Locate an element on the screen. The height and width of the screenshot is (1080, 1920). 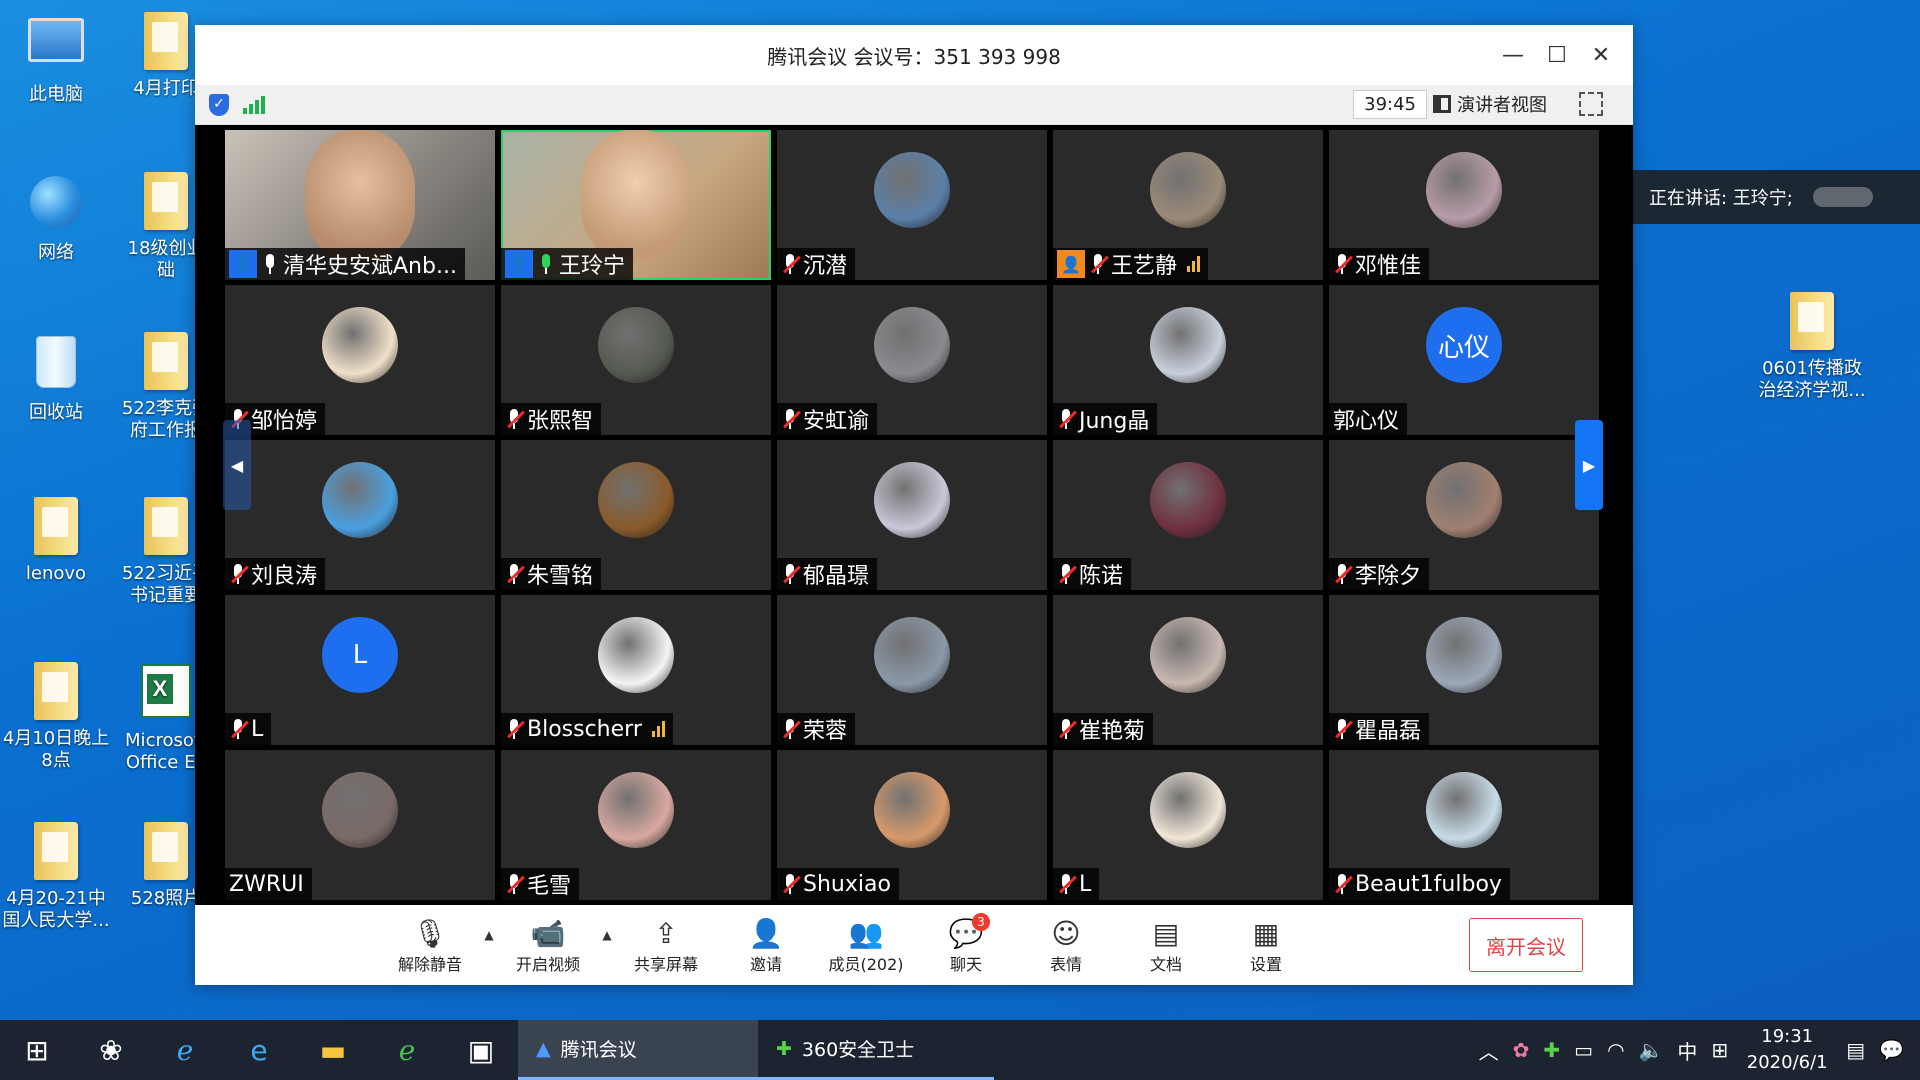
emoji-button: ☺ 表情 is located at coordinates (1066, 945).